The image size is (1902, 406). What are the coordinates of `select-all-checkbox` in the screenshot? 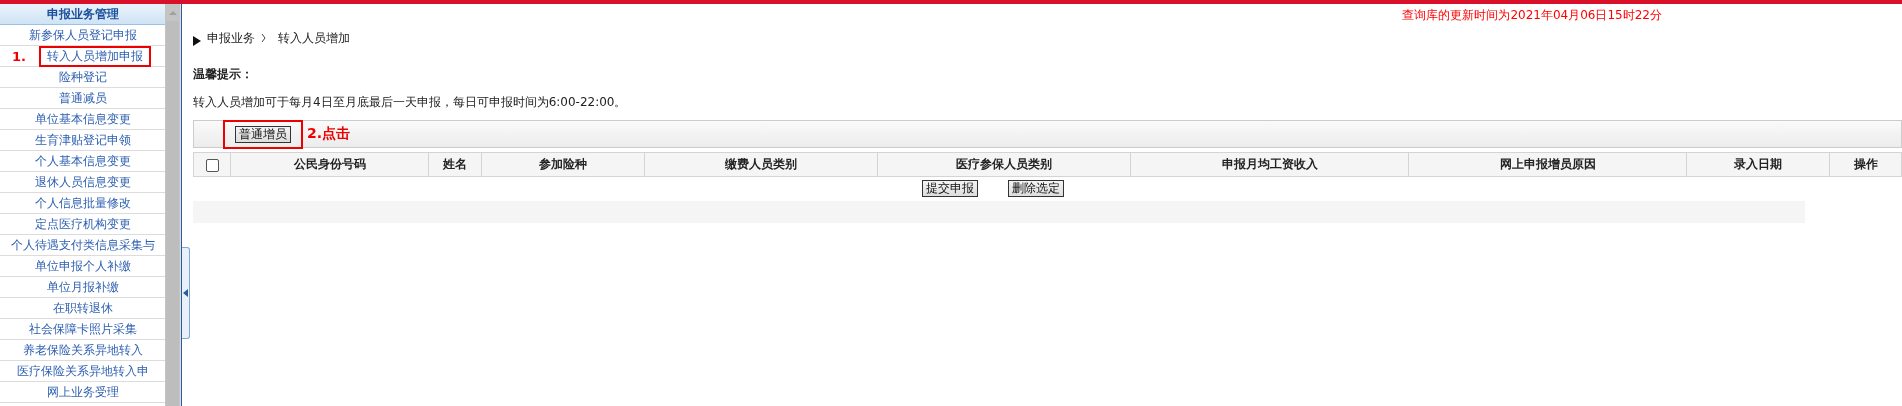 It's located at (212, 165).